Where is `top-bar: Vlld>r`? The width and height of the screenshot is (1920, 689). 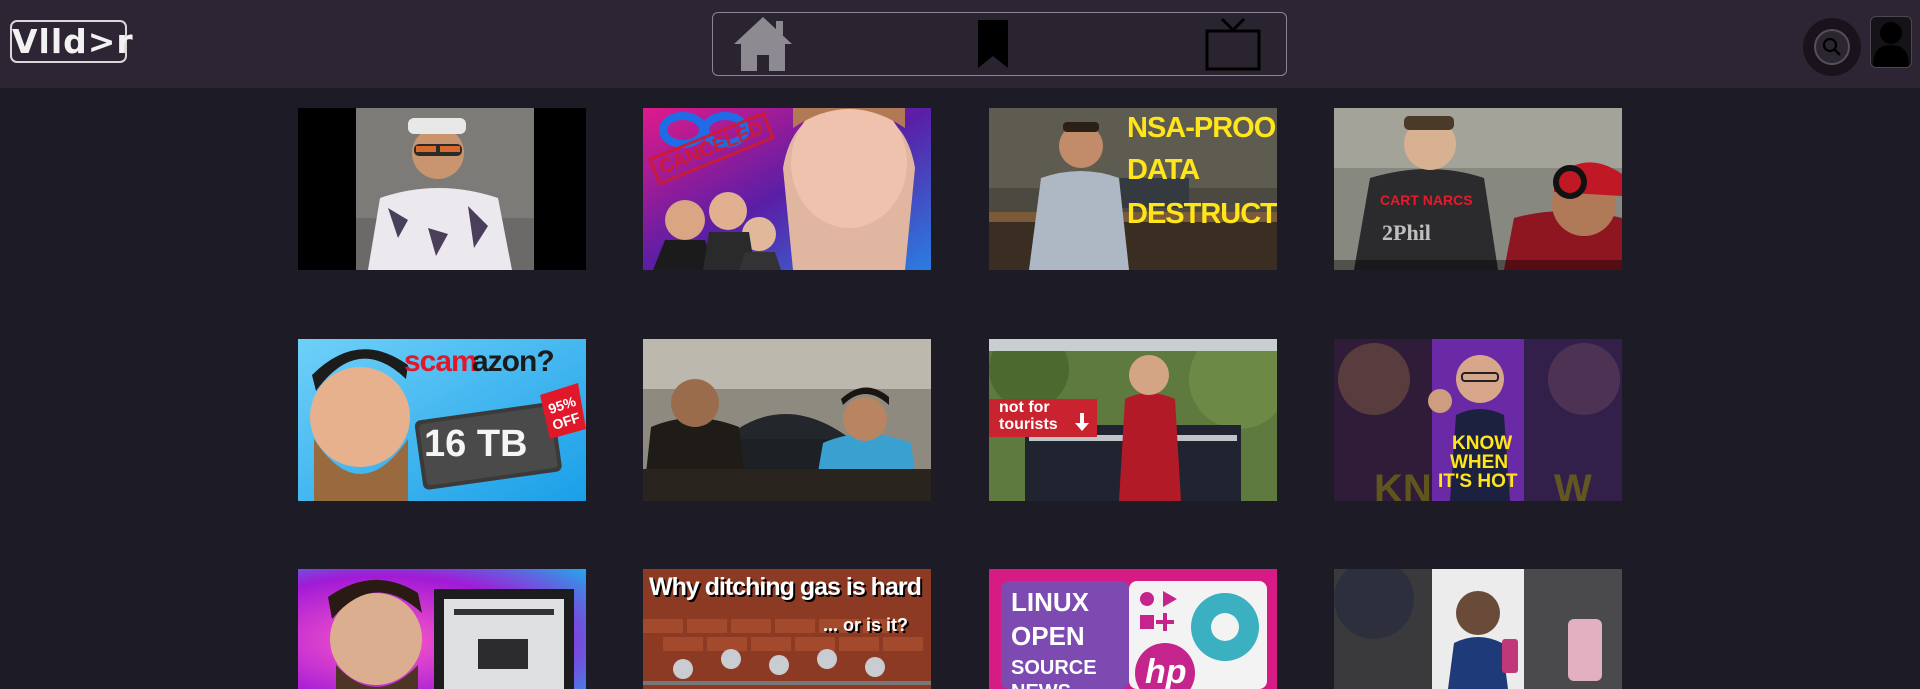
top-bar: Vlld>r is located at coordinates (960, 44).